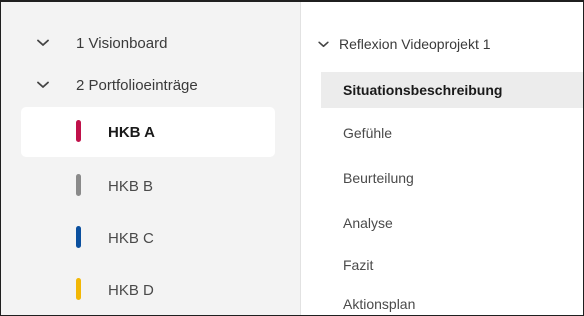  I want to click on subsection-label: Situationsbeschreibung, so click(423, 90).